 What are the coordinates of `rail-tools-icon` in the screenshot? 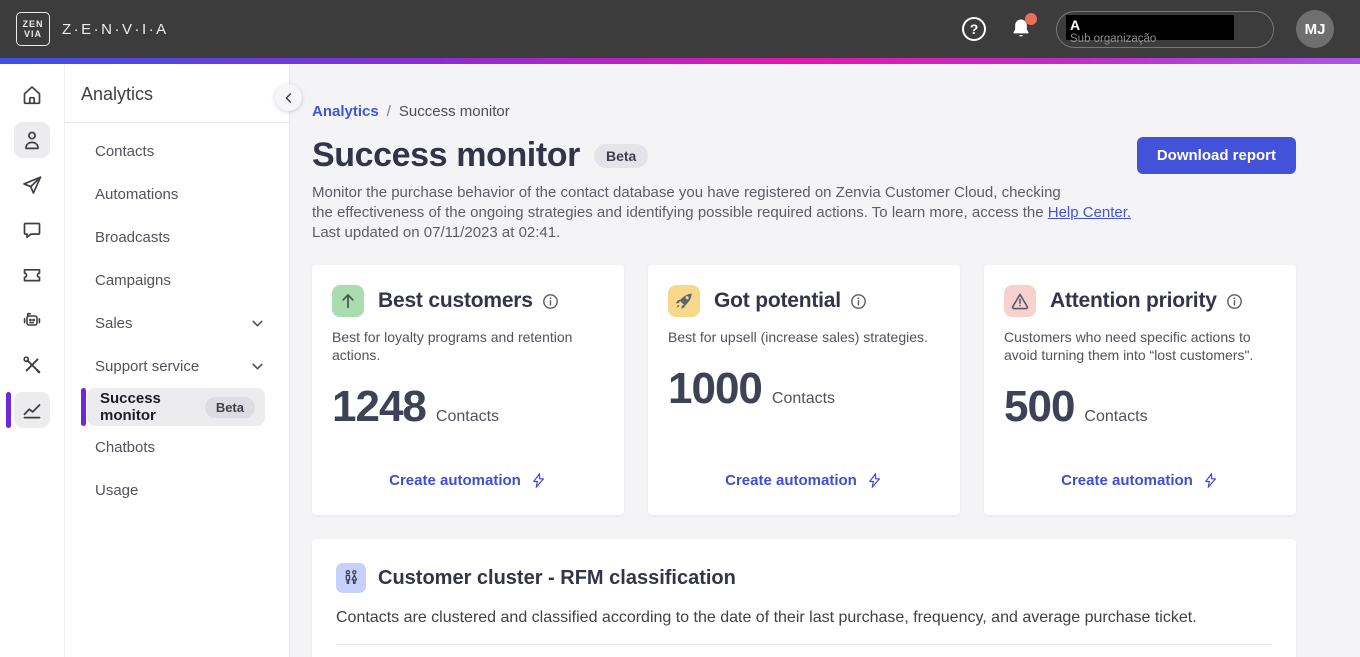 It's located at (32, 365).